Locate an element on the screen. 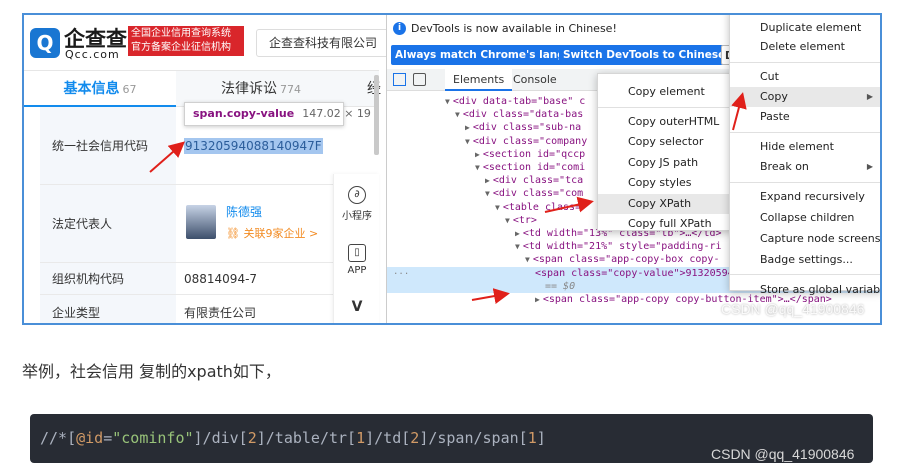 The width and height of the screenshot is (897, 473). menu-item-copy-outerhtml: Copy outerHTML is located at coordinates (665, 122).